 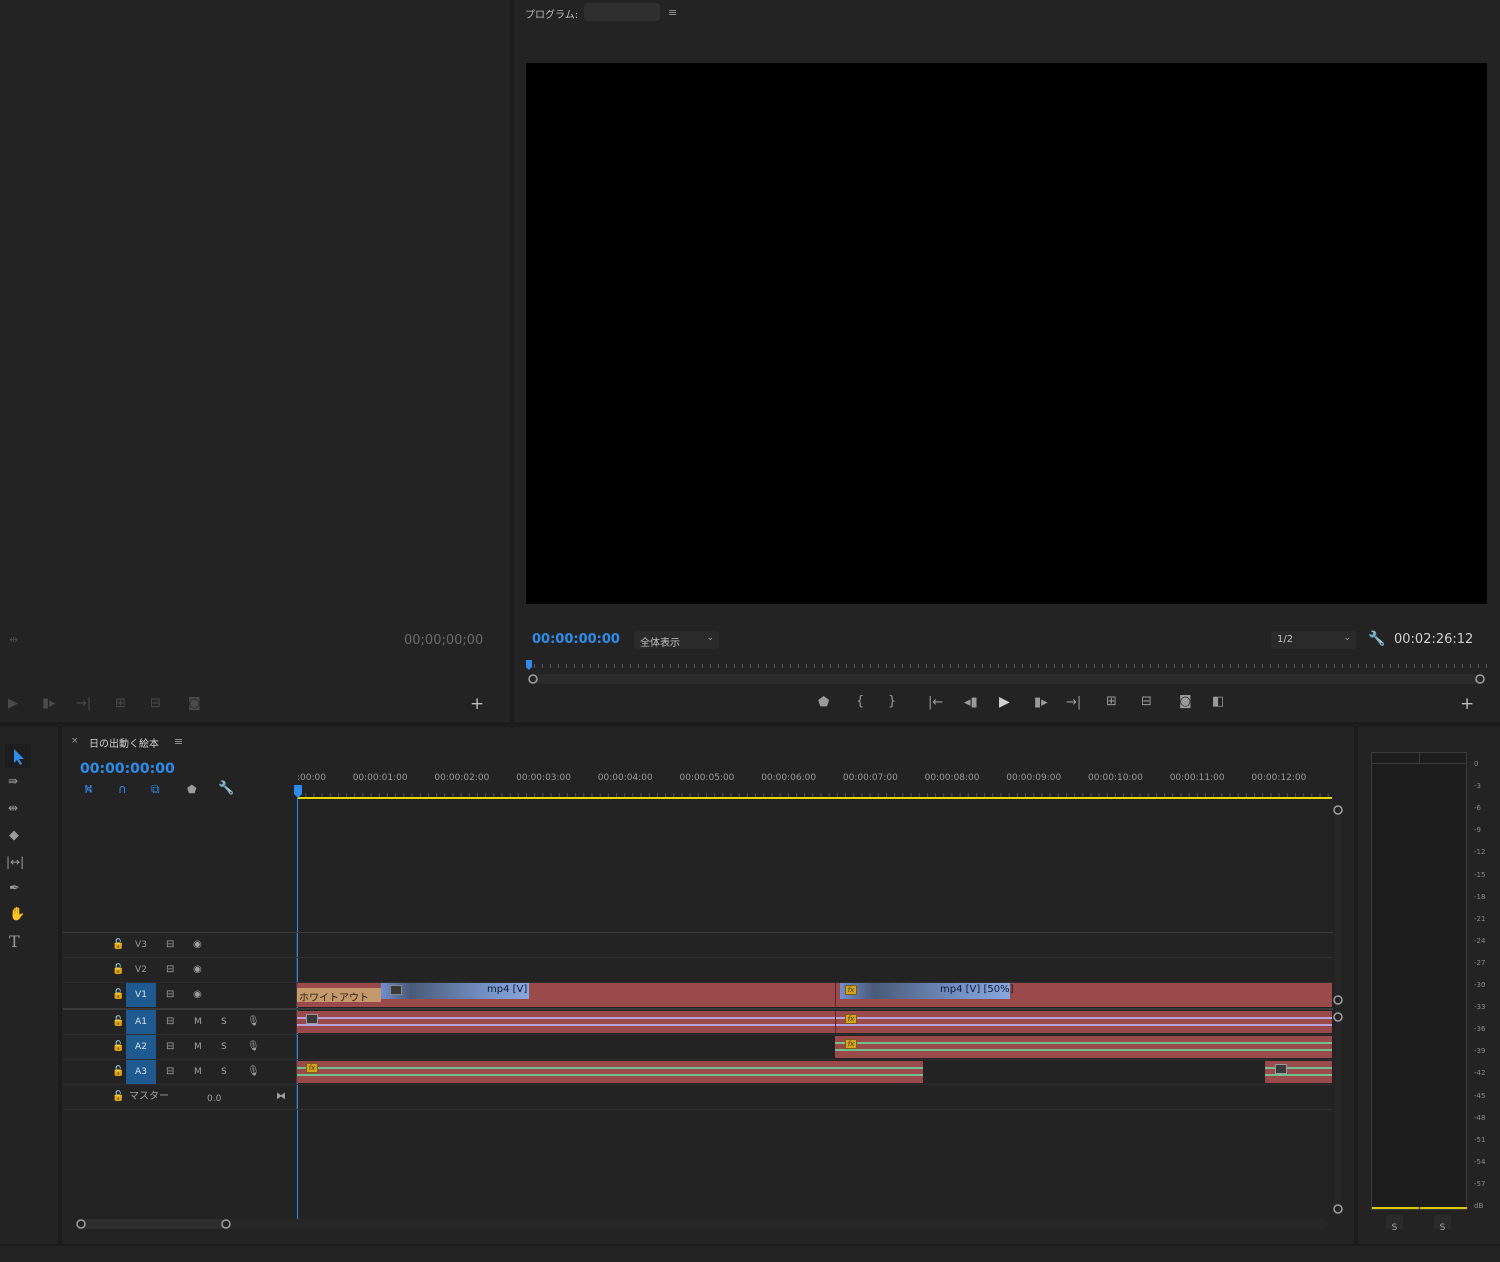 I want to click on extract-icon: ⊟, so click(x=1146, y=701).